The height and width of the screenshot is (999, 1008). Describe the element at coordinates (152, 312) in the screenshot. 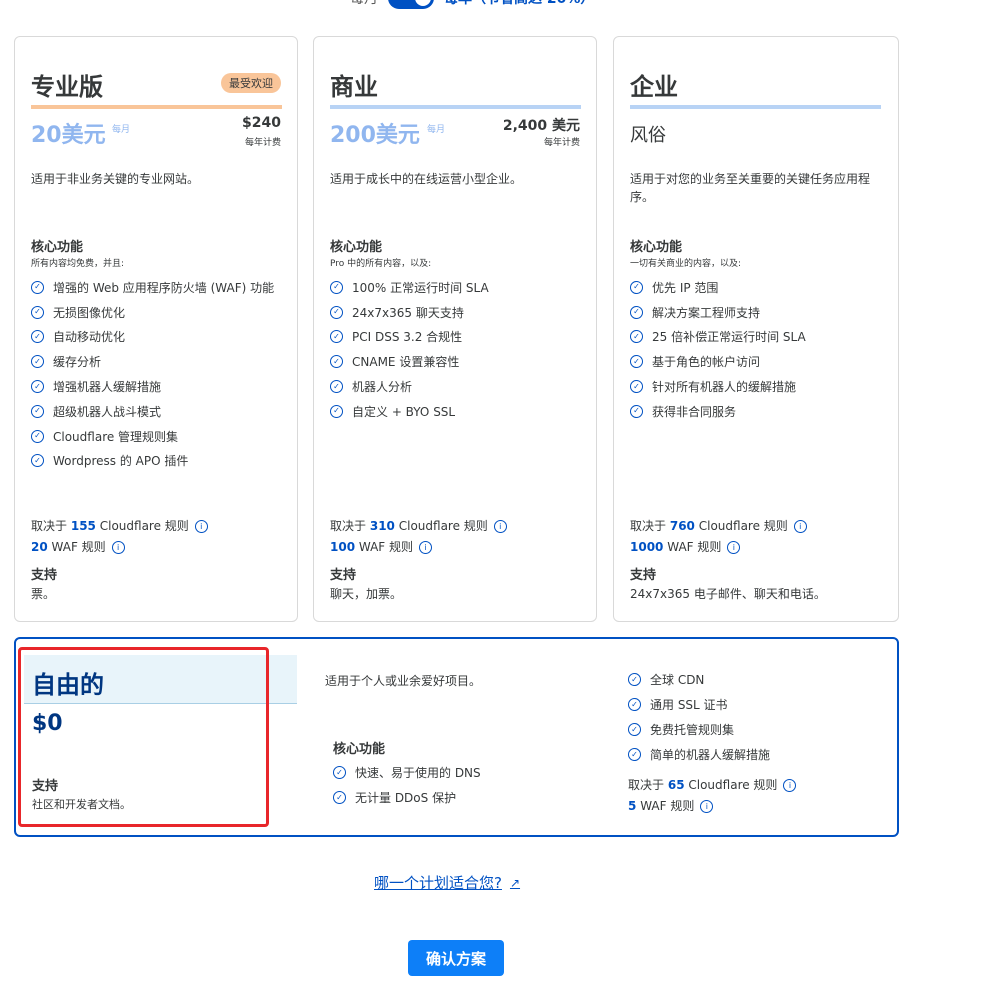

I see `feature-item: ✓ 无损图像优化` at that location.